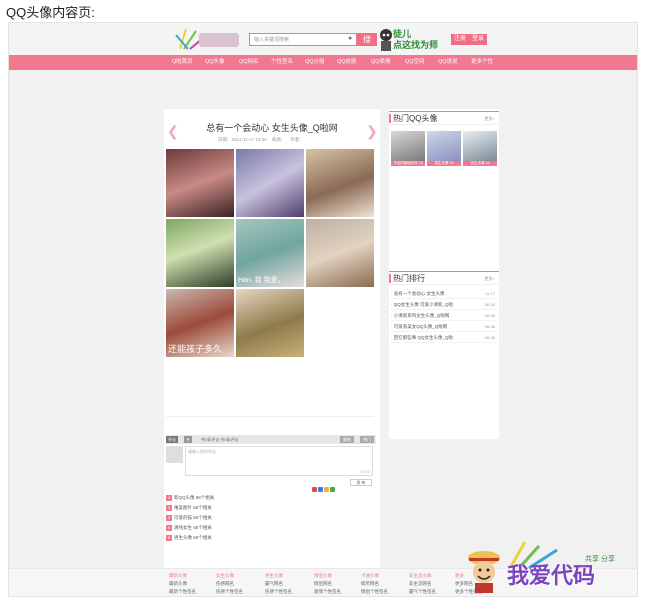 This screenshot has width=650, height=599. I want to click on sort-latest-button: 最新, so click(347, 439).